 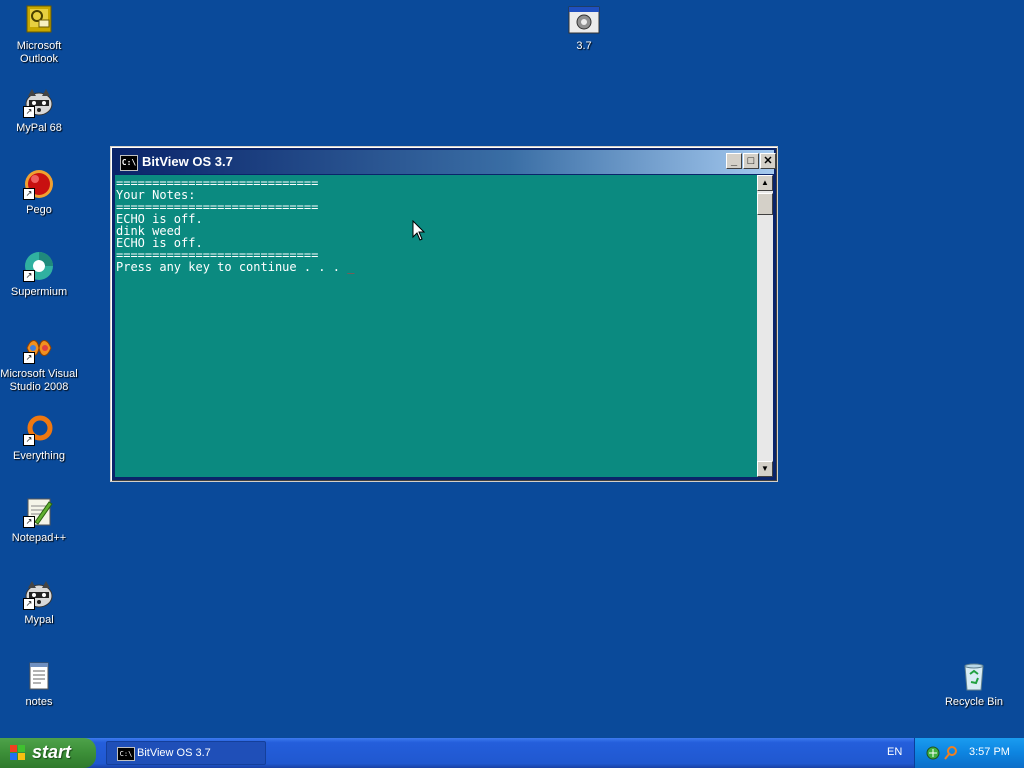 I want to click on scroll-up-arrow-icon: ▲, so click(x=765, y=183).